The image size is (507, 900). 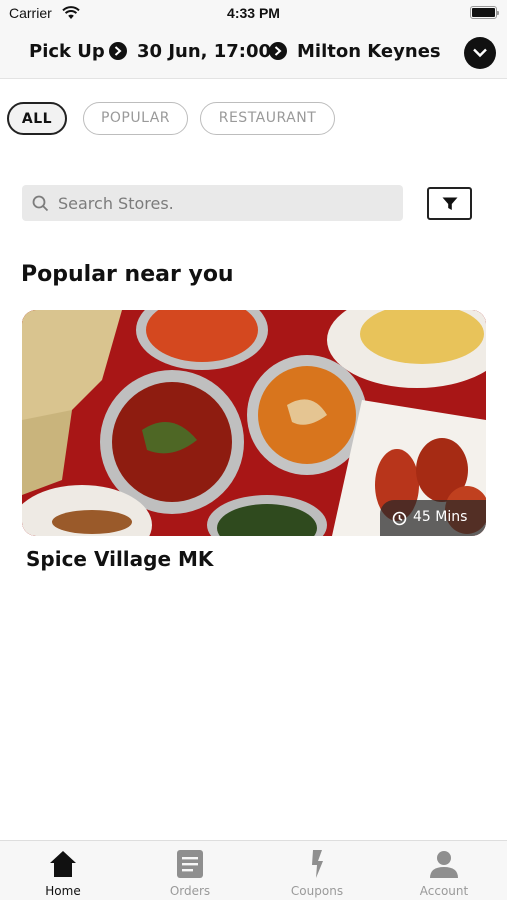 I want to click on account-icon, so click(x=444, y=864).